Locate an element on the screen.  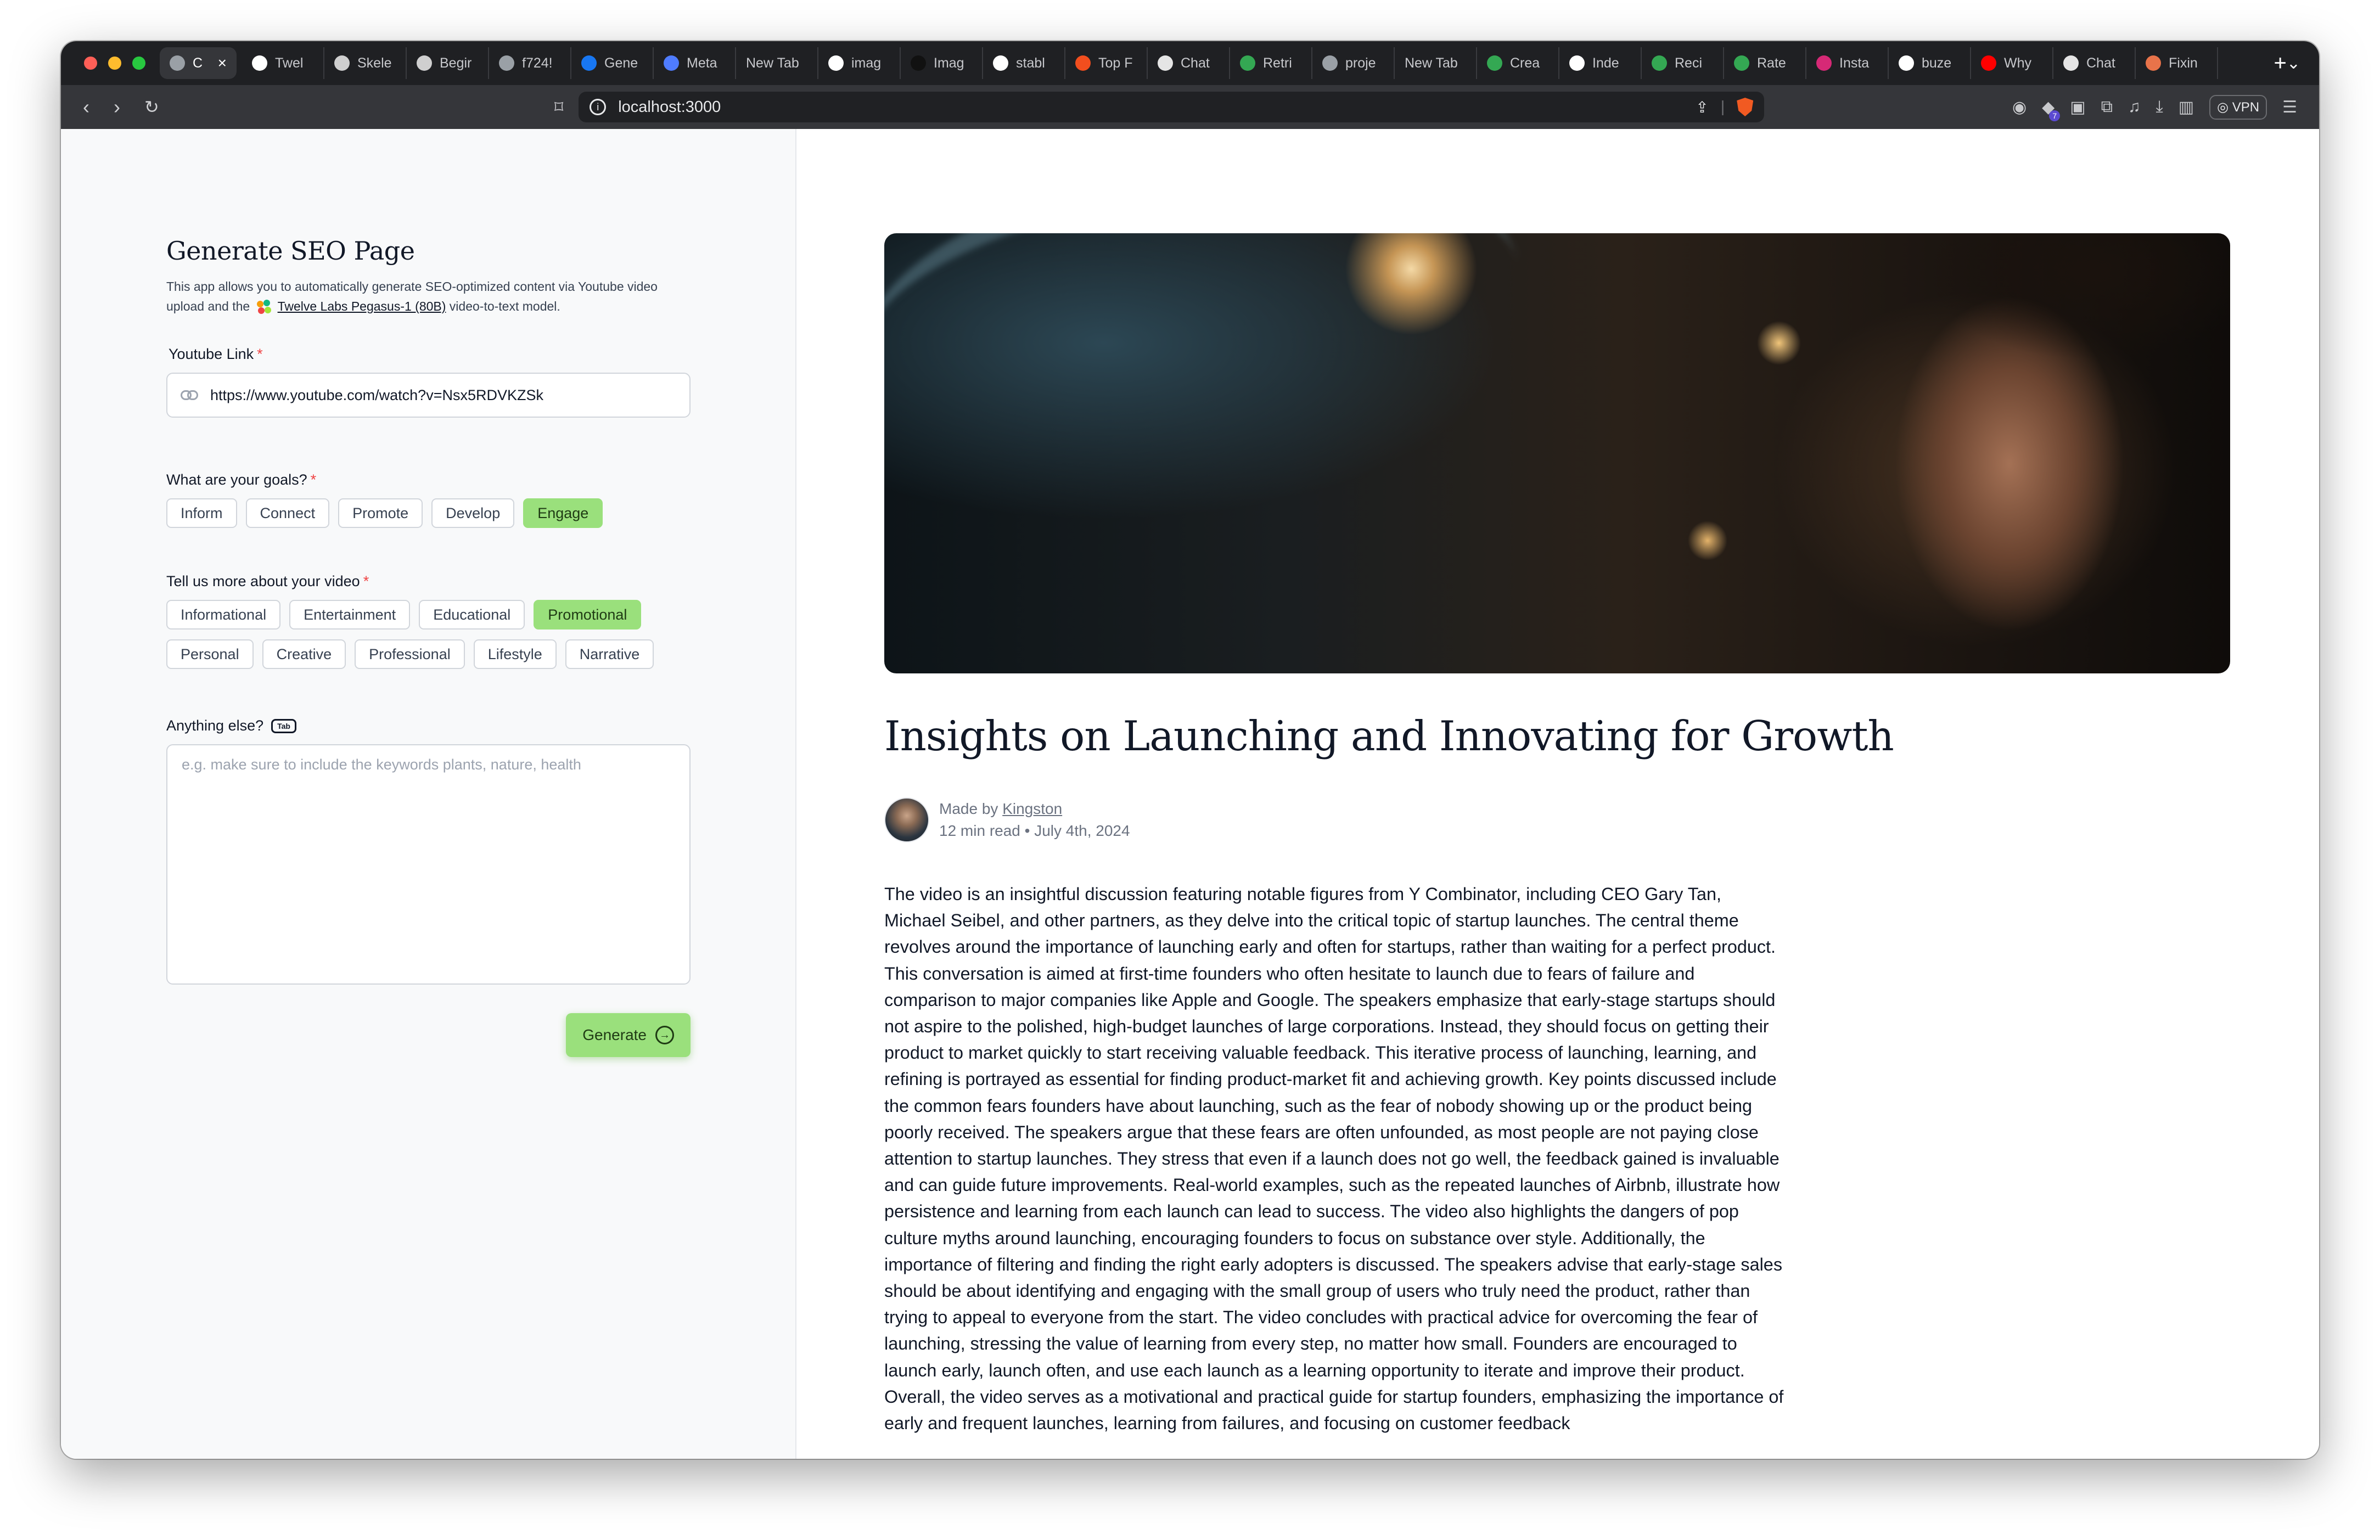
maximize-window-button is located at coordinates (138, 64).